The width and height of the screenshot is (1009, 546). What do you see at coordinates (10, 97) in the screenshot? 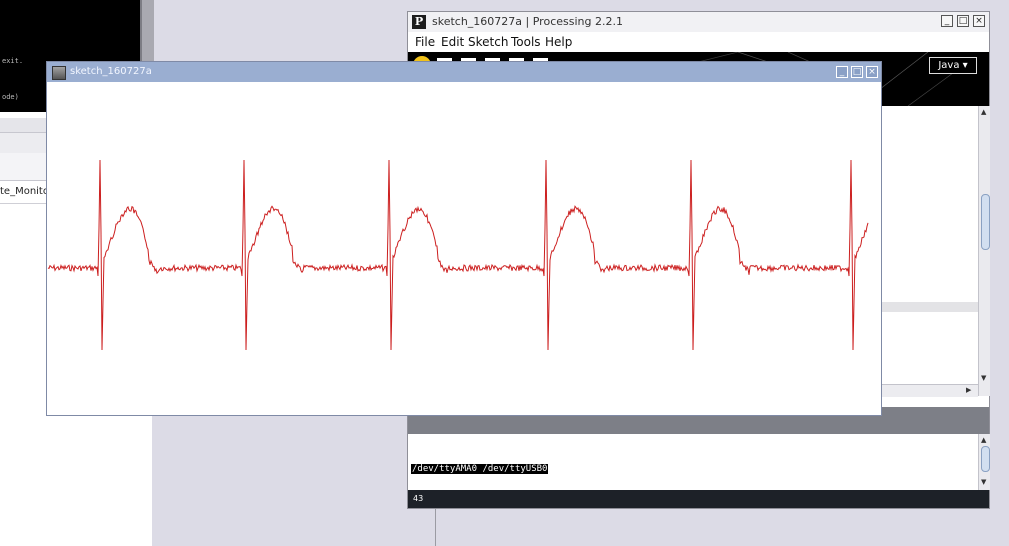
I see `terminal-line: ode)` at bounding box center [10, 97].